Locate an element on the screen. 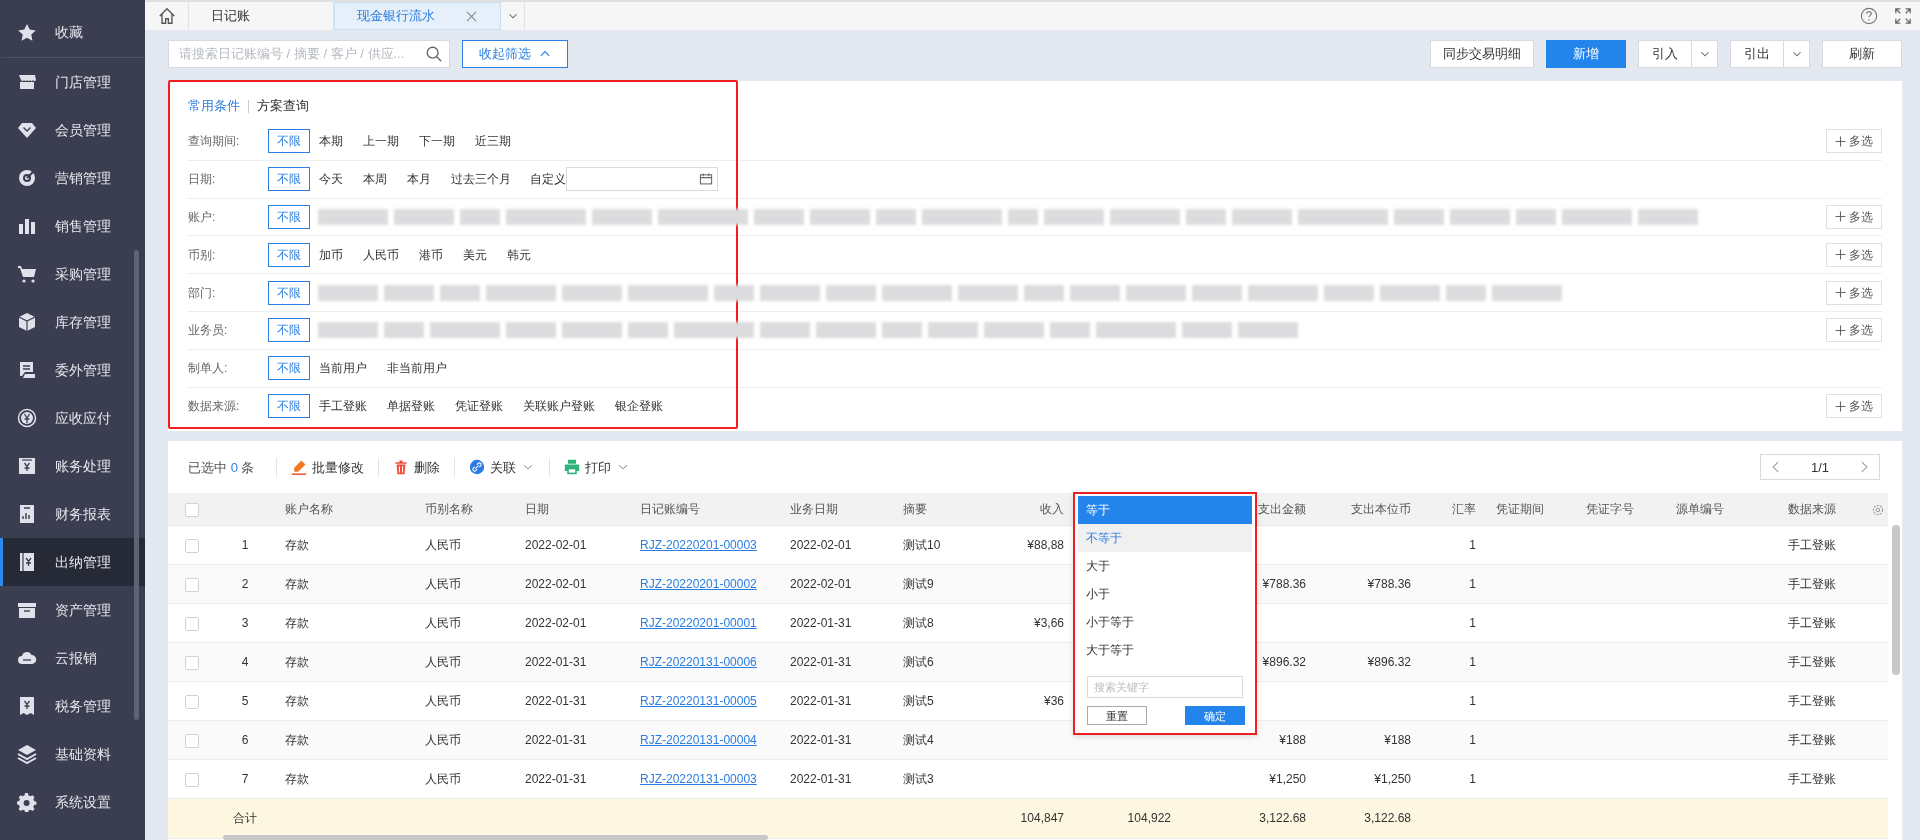 The image size is (1920, 840). action-button: 引出 is located at coordinates (1757, 54).